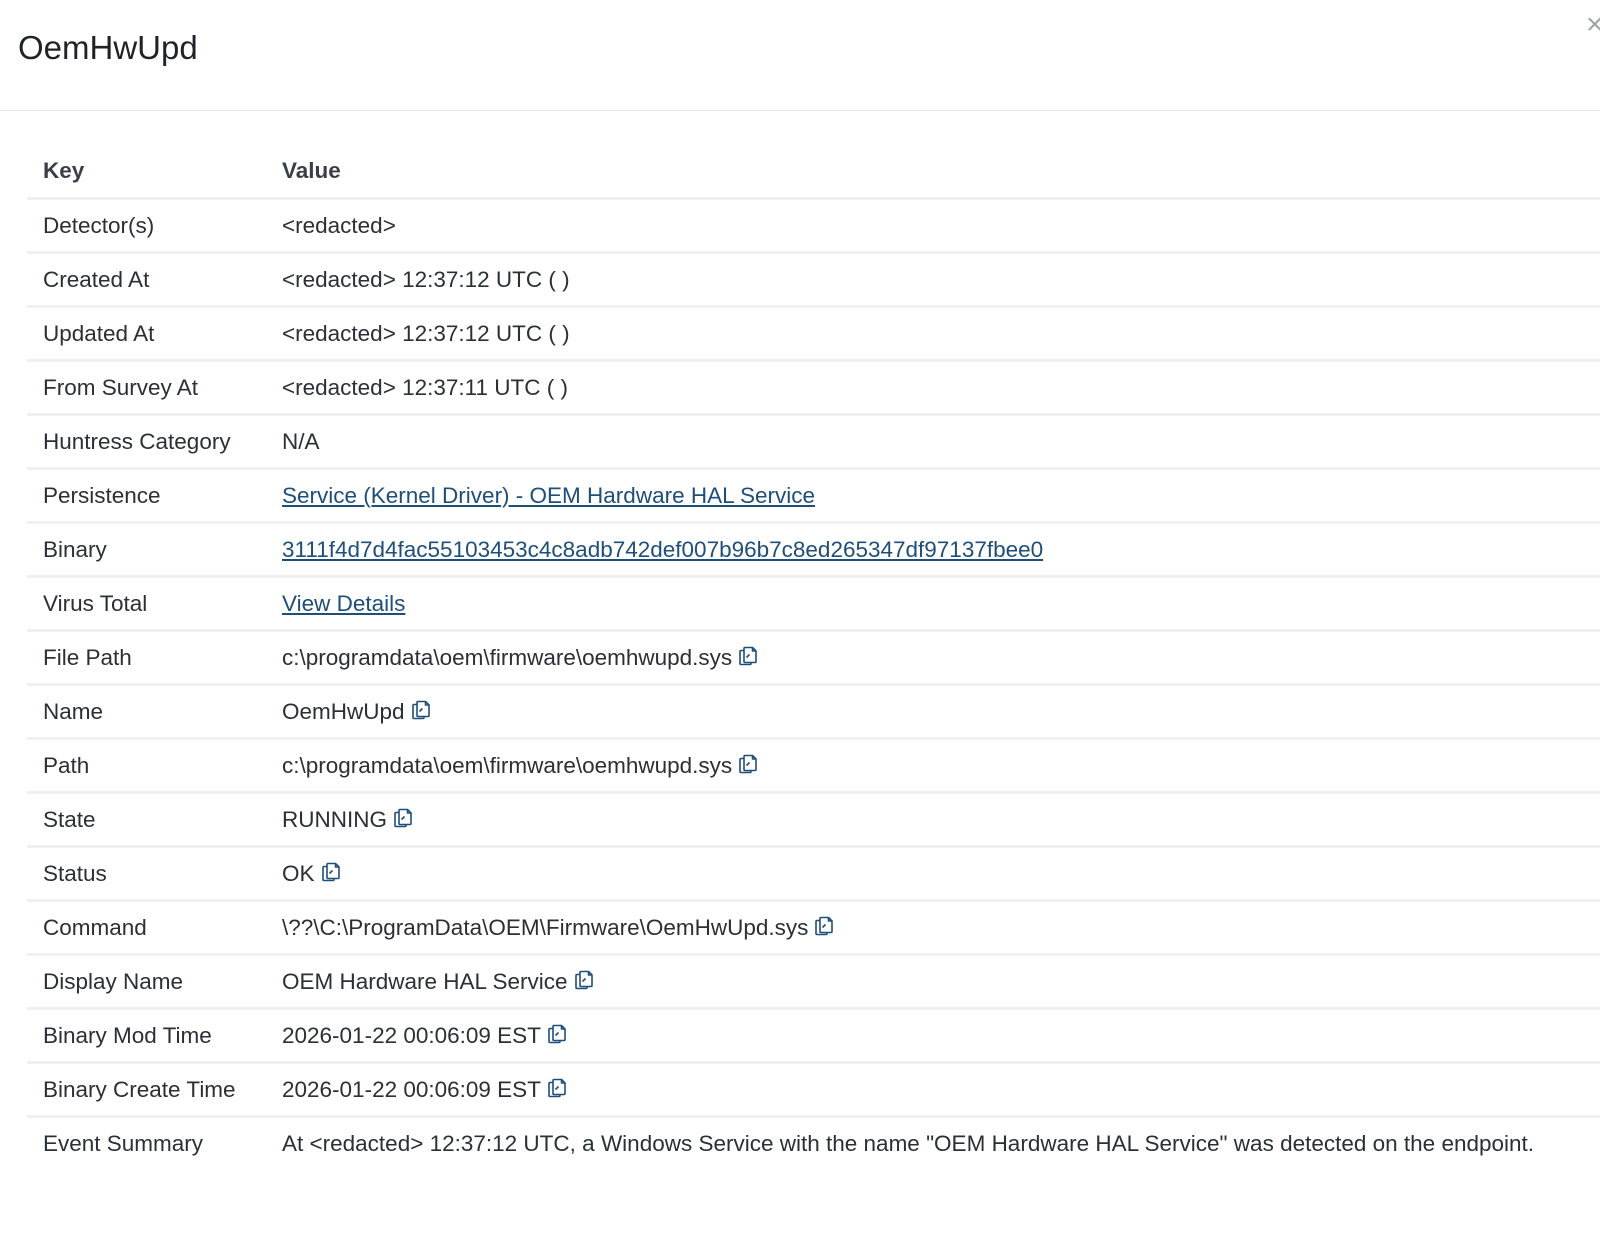 This screenshot has height=1247, width=1600. Describe the element at coordinates (933, 173) in the screenshot. I see `column-header-value: Value` at that location.